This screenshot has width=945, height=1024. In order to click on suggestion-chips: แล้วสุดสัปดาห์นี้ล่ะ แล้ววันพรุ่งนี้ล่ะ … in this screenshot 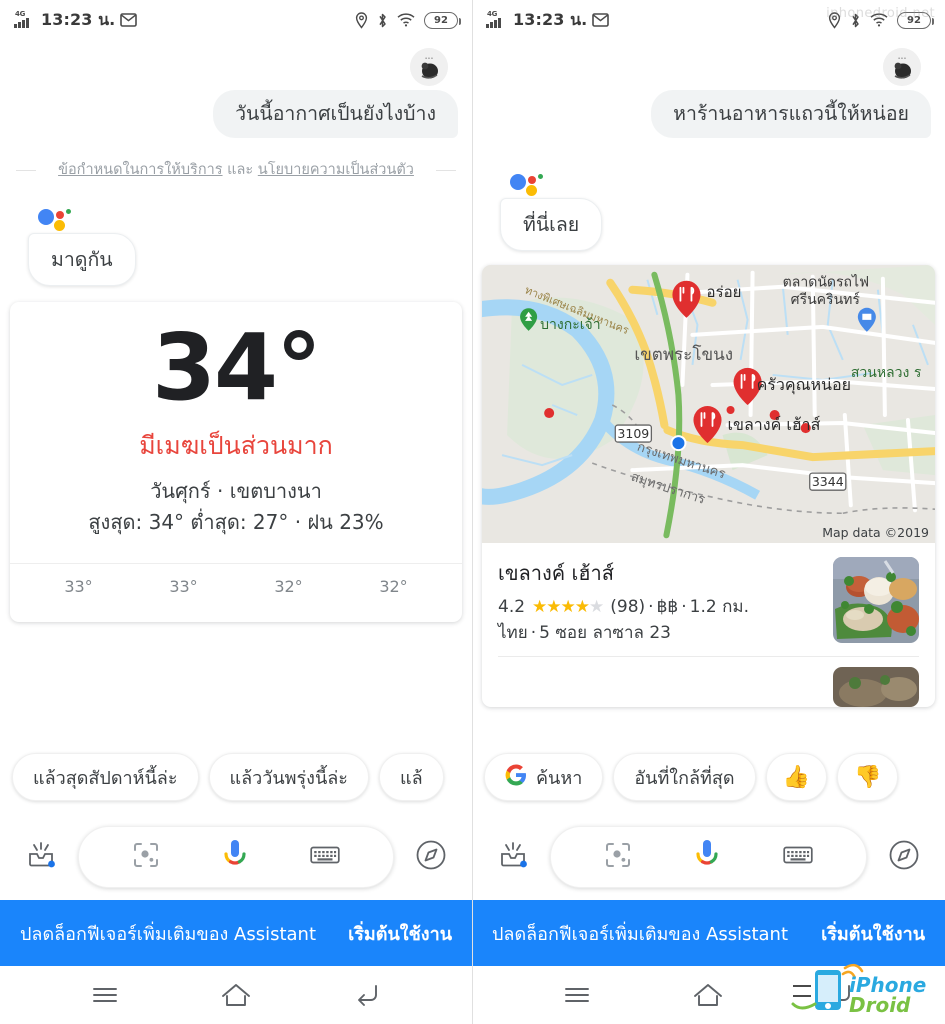, I will do `click(236, 777)`.